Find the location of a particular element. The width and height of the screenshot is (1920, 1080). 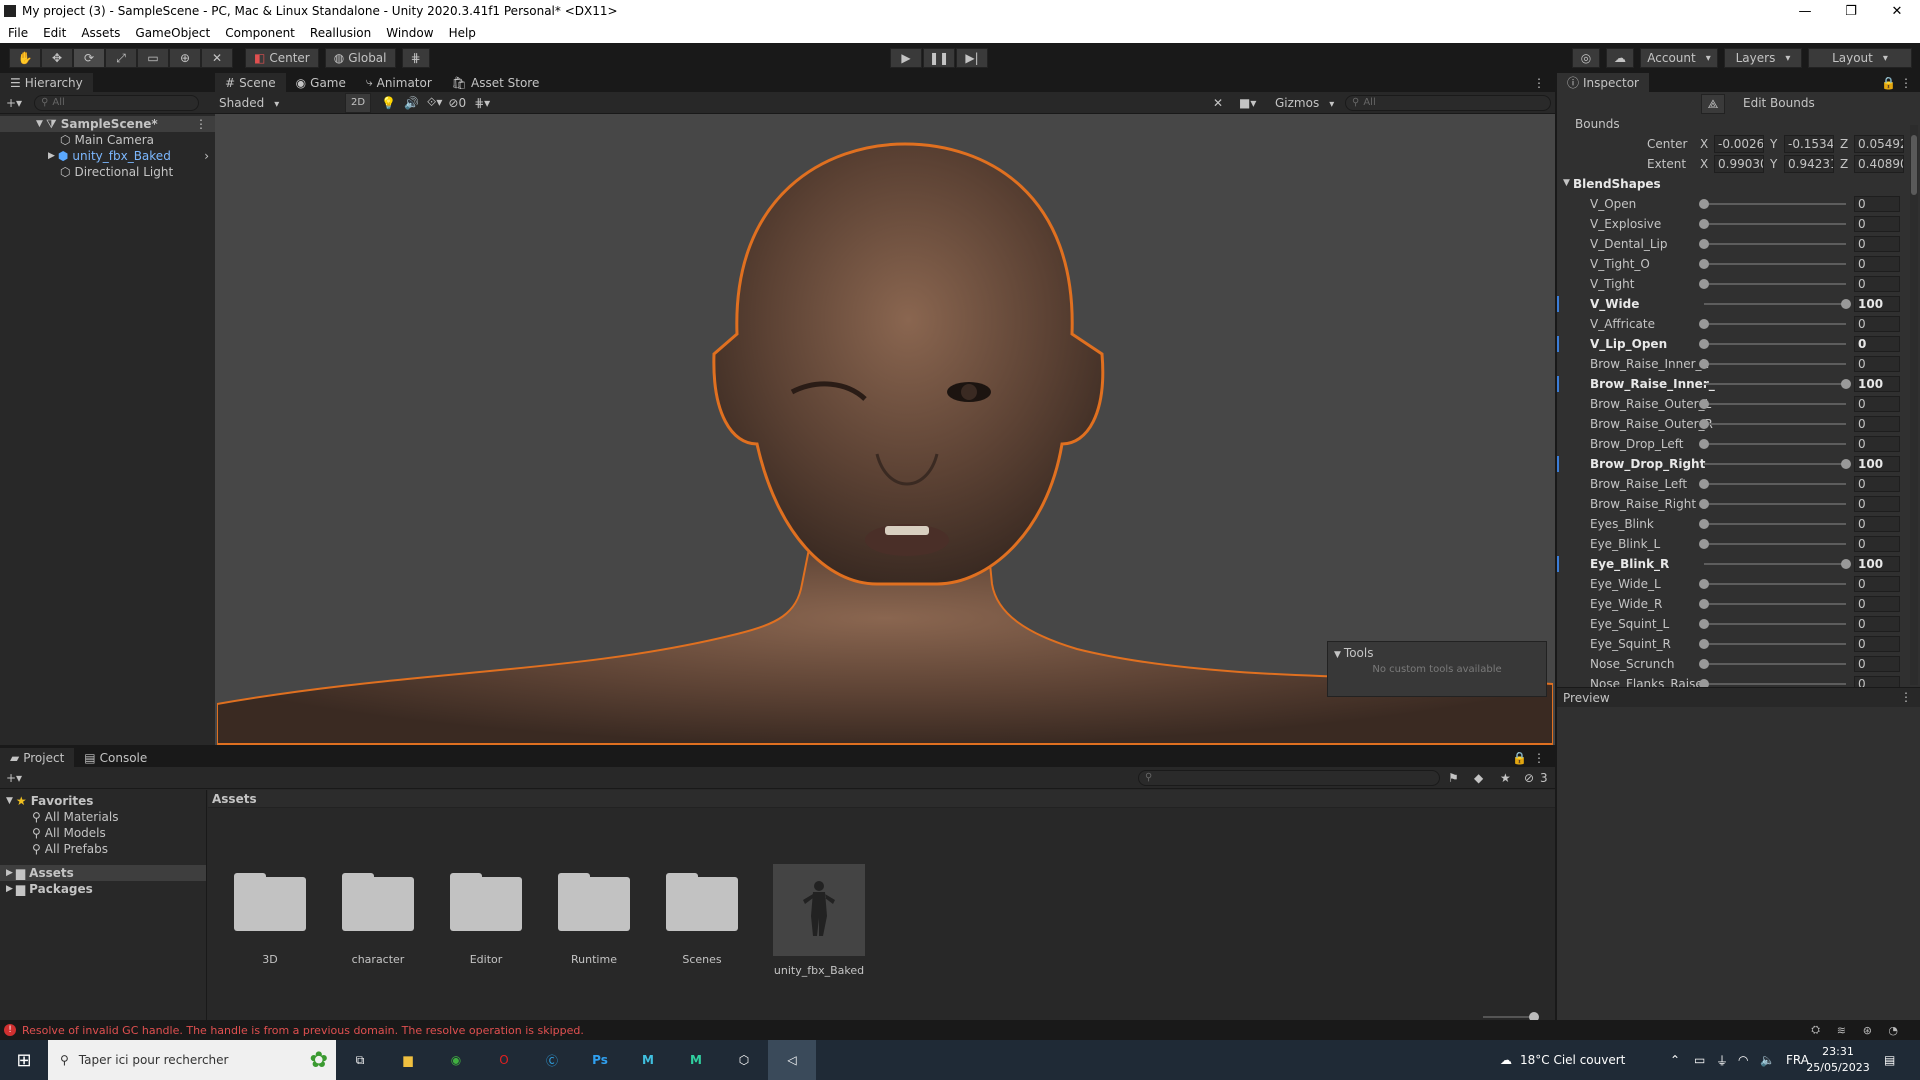

open-prefab-icon: › is located at coordinates (206, 156).